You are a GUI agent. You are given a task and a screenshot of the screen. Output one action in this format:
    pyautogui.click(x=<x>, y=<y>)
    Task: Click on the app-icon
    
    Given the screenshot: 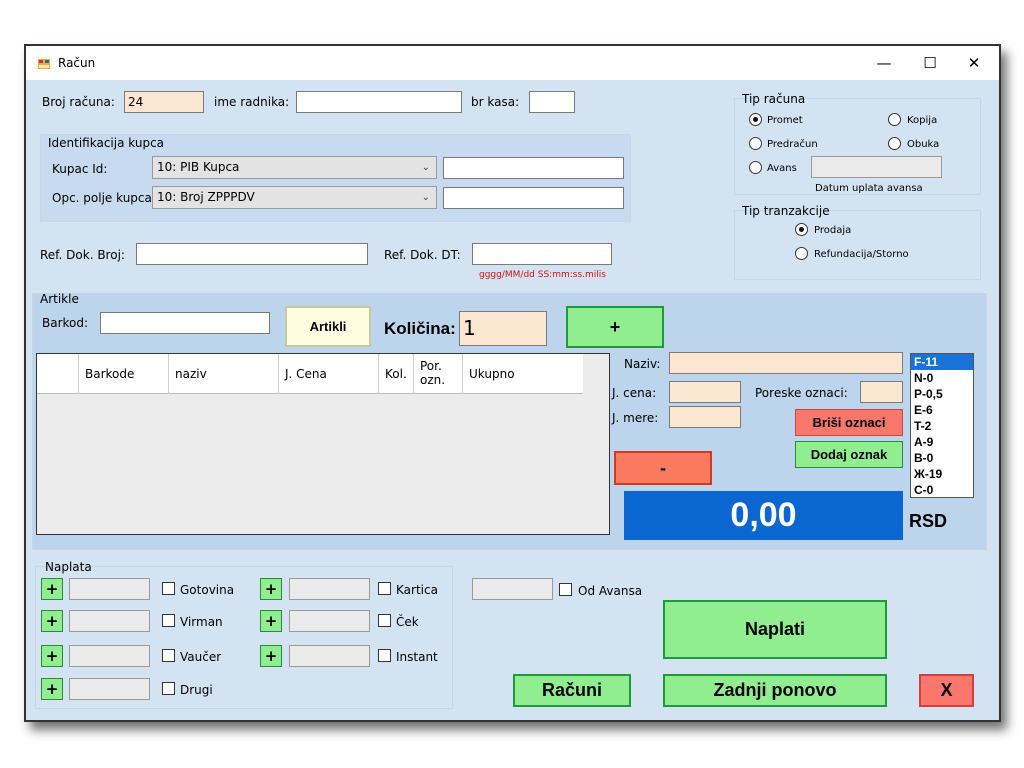 What is the action you would take?
    pyautogui.click(x=44, y=64)
    